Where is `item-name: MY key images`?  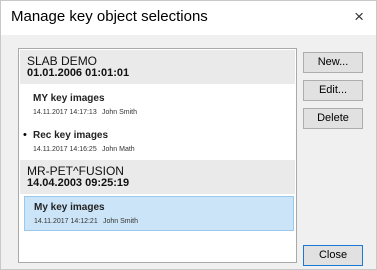 item-name: MY key images is located at coordinates (69, 98).